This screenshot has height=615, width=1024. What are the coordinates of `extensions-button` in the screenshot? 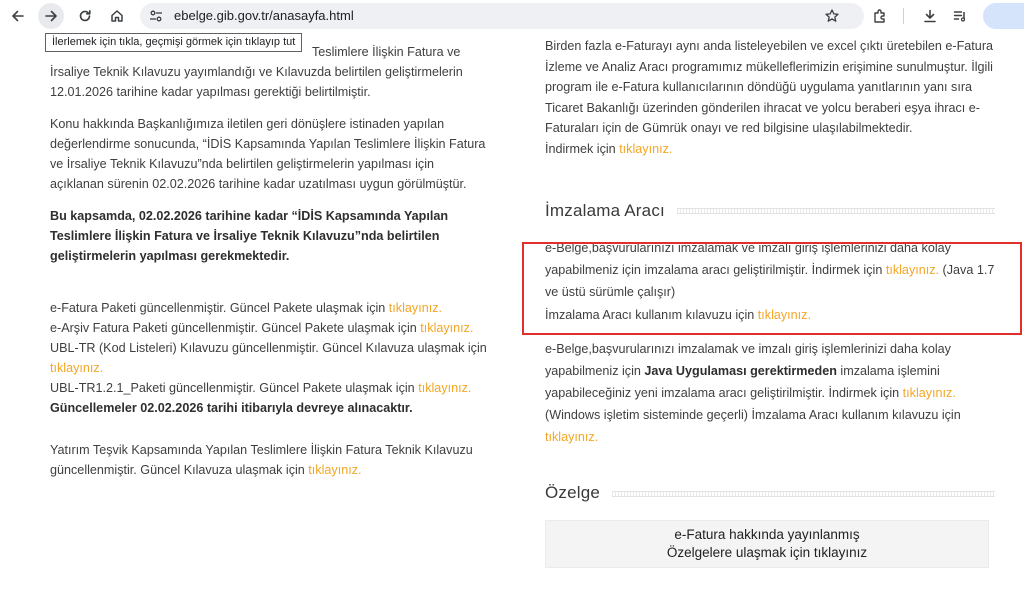 It's located at (880, 16).